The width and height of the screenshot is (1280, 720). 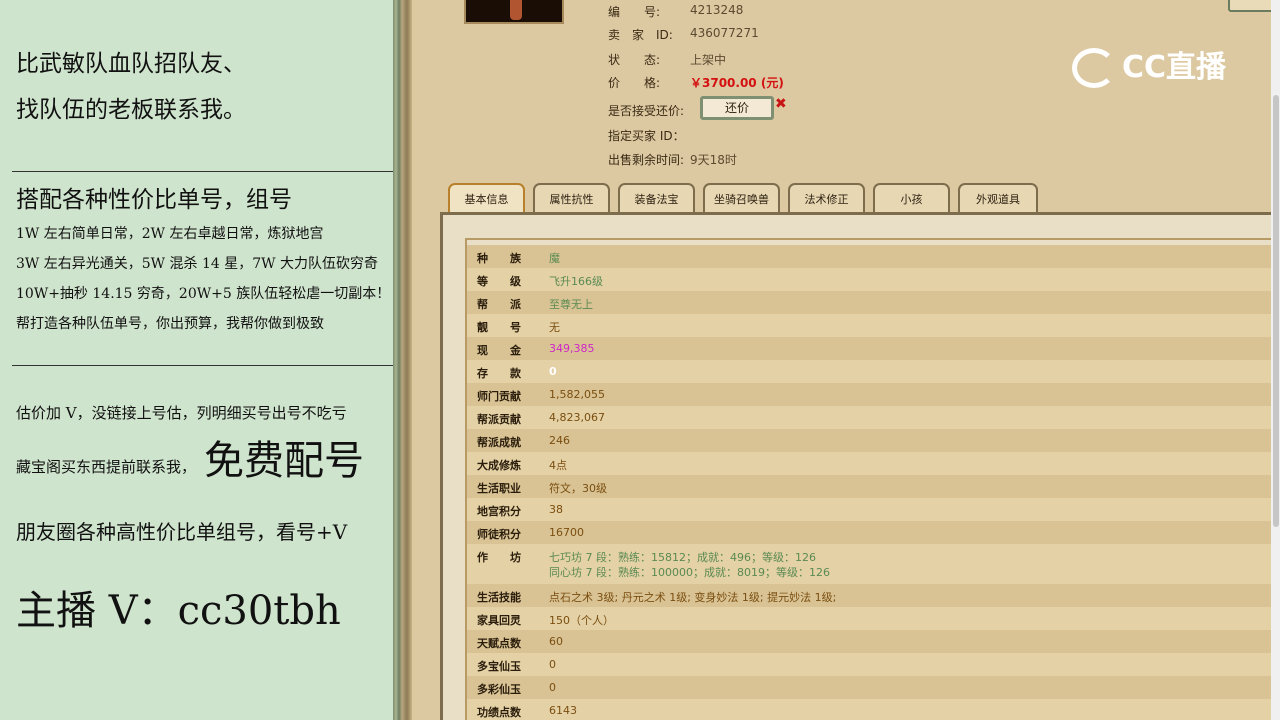 I want to click on table-row: 靓 号无, so click(x=873, y=325).